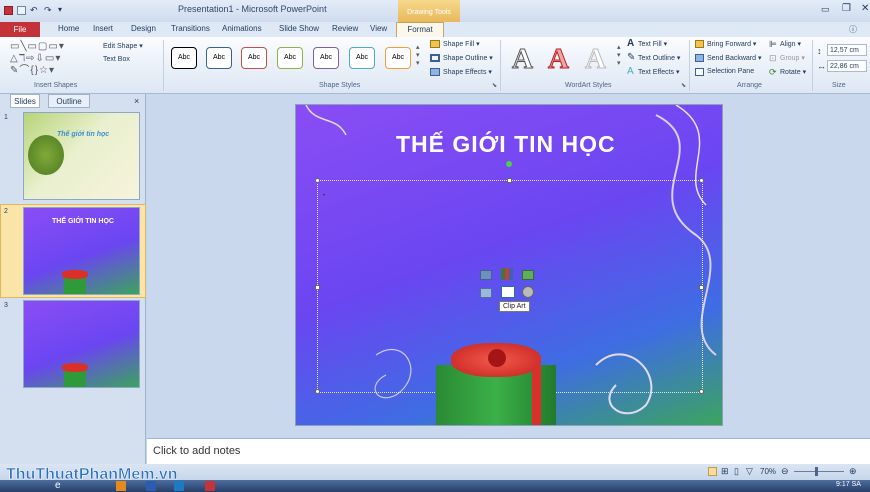 The height and width of the screenshot is (492, 870). Describe the element at coordinates (429, 11) in the screenshot. I see `drawing-tools-context: Drawing Tools` at that location.